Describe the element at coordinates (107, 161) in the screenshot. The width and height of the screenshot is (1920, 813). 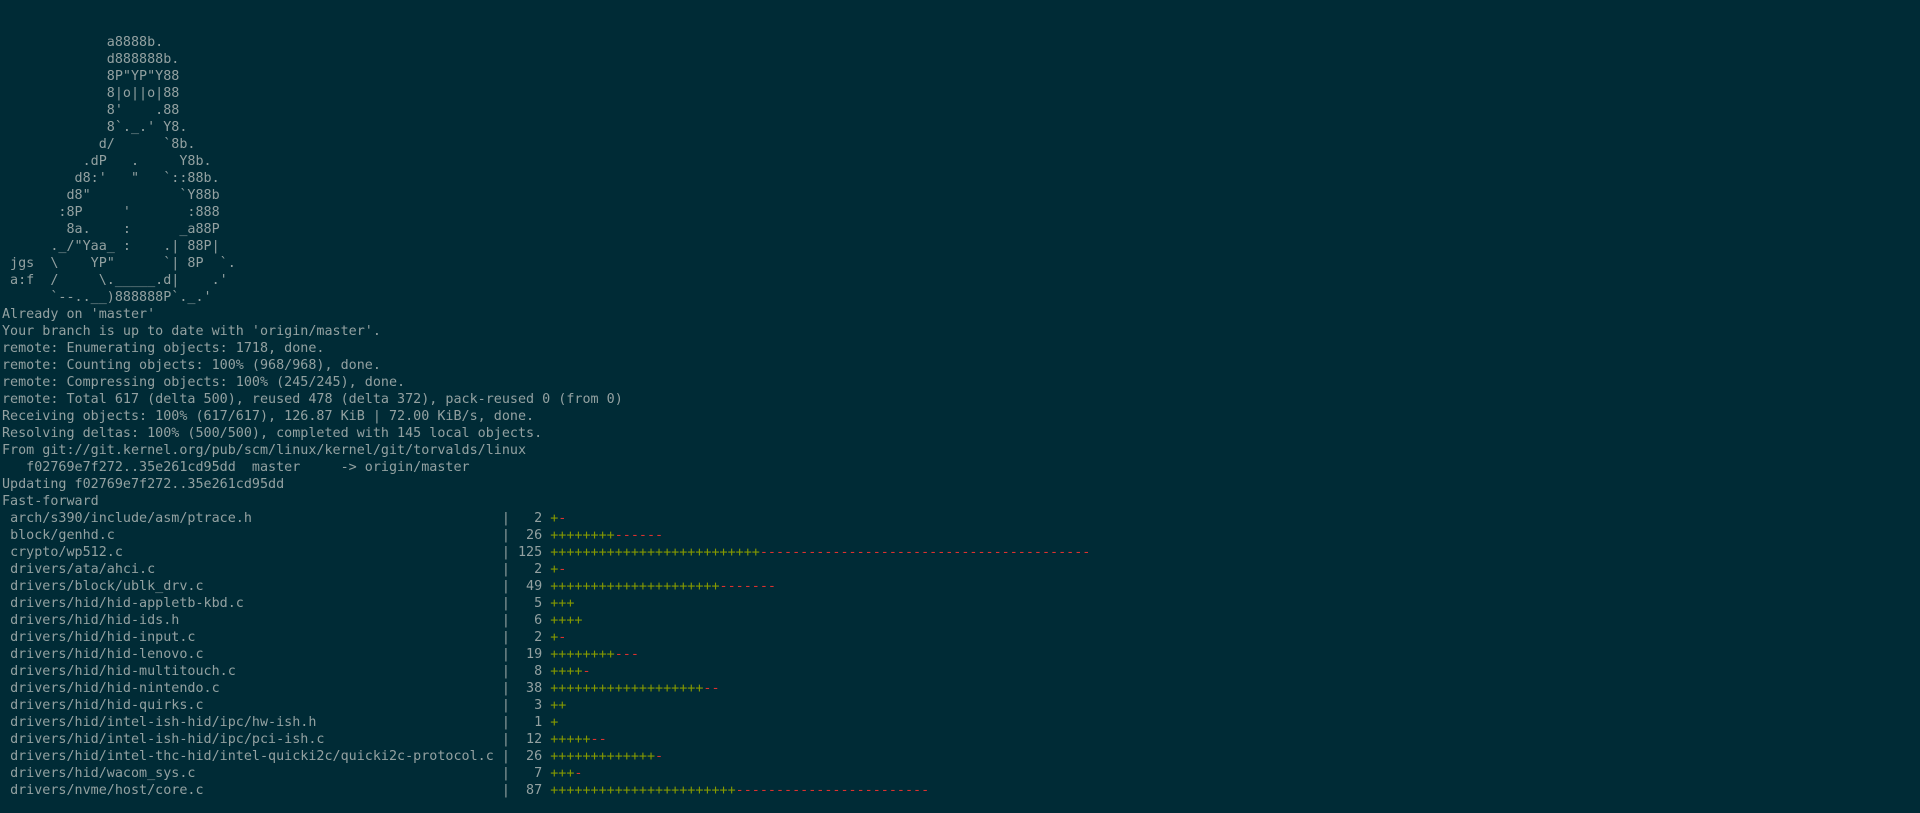
I see `ascii-art-line: .dP . Y8b.` at that location.